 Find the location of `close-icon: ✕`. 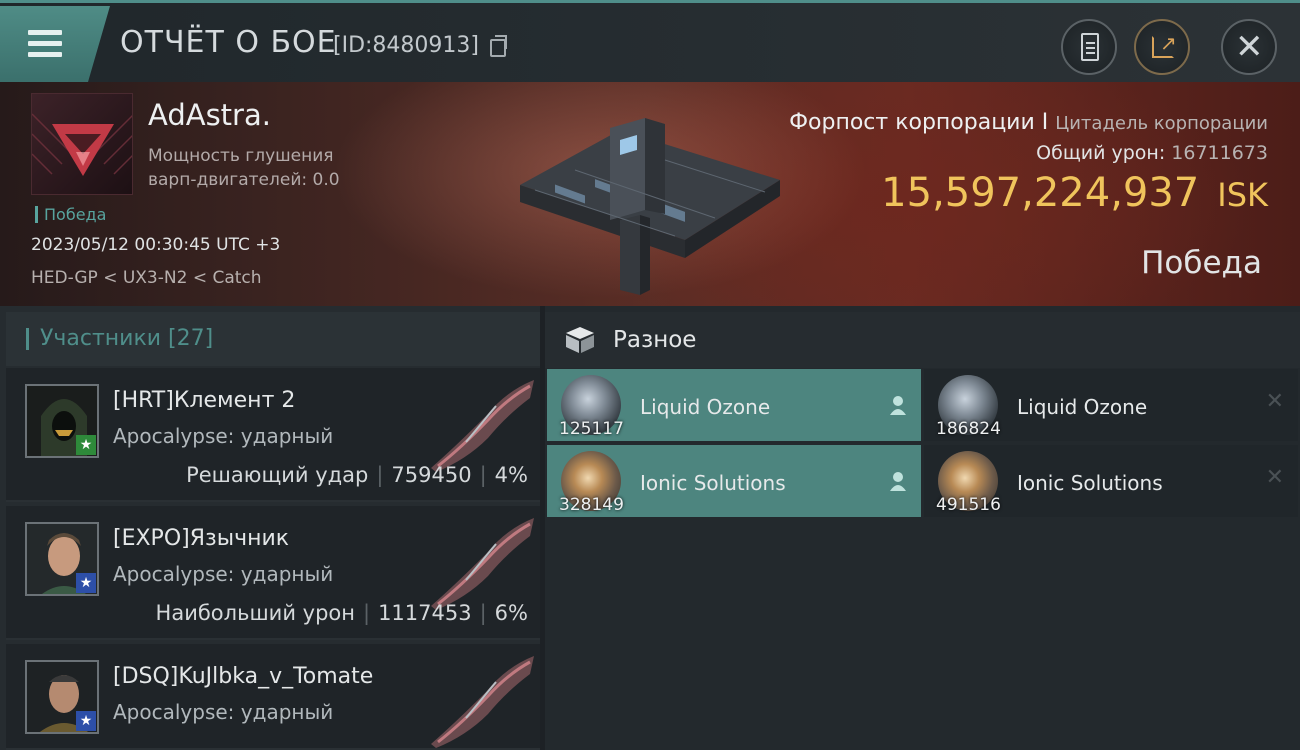

close-icon: ✕ is located at coordinates (1249, 47).